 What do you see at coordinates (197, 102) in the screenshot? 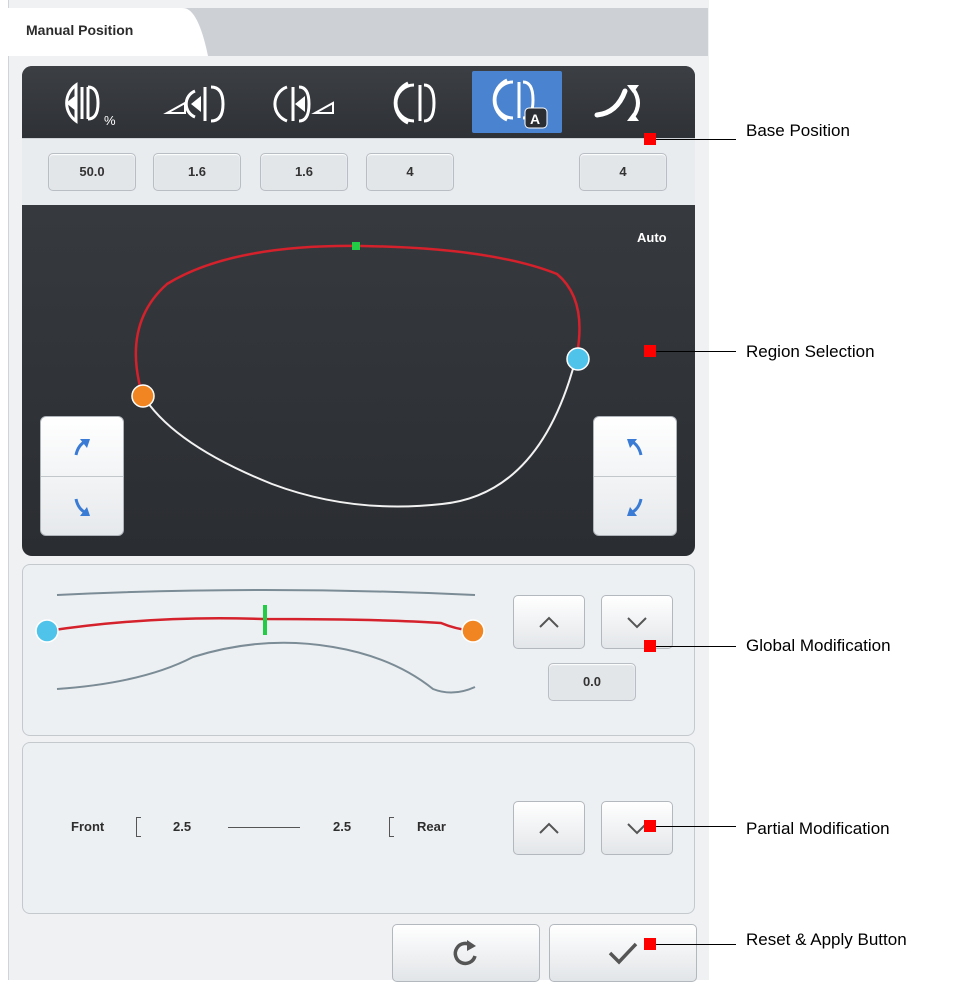
I see `bevel-front-icon` at bounding box center [197, 102].